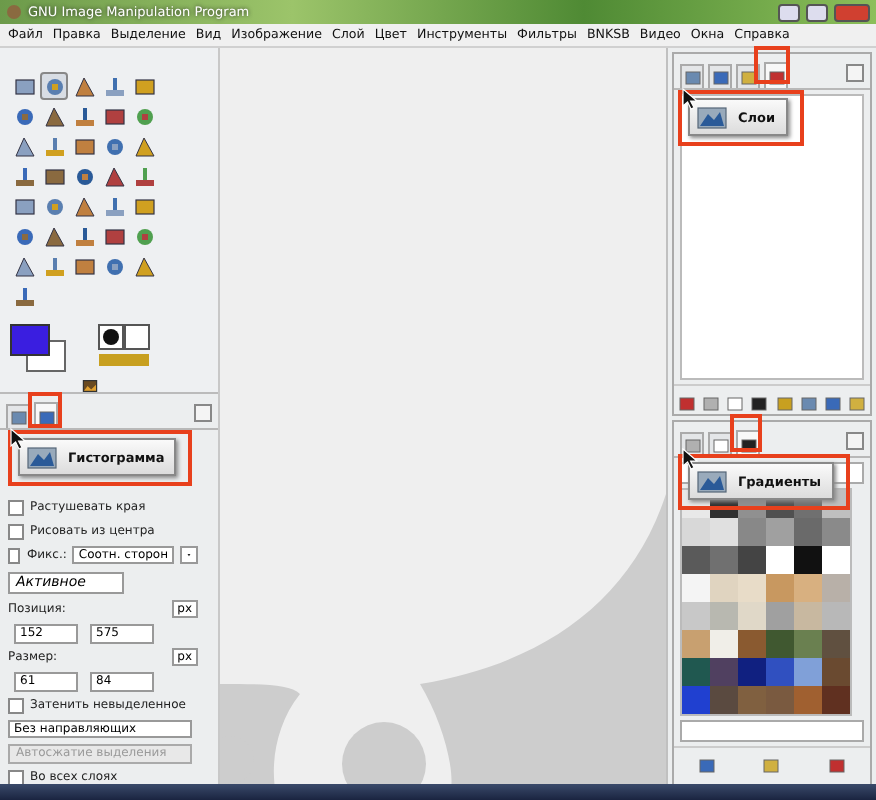  What do you see at coordinates (789, 12) in the screenshot?
I see `minimize-button` at bounding box center [789, 12].